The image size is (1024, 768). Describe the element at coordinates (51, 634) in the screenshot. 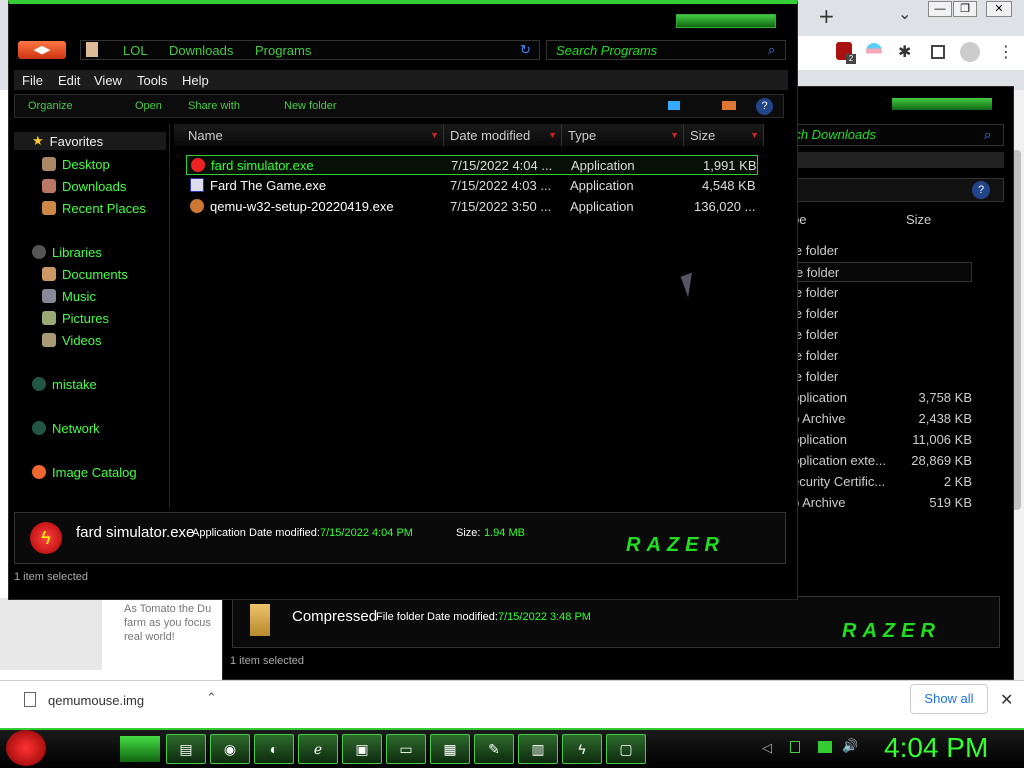

I see `page-thumbnail` at that location.